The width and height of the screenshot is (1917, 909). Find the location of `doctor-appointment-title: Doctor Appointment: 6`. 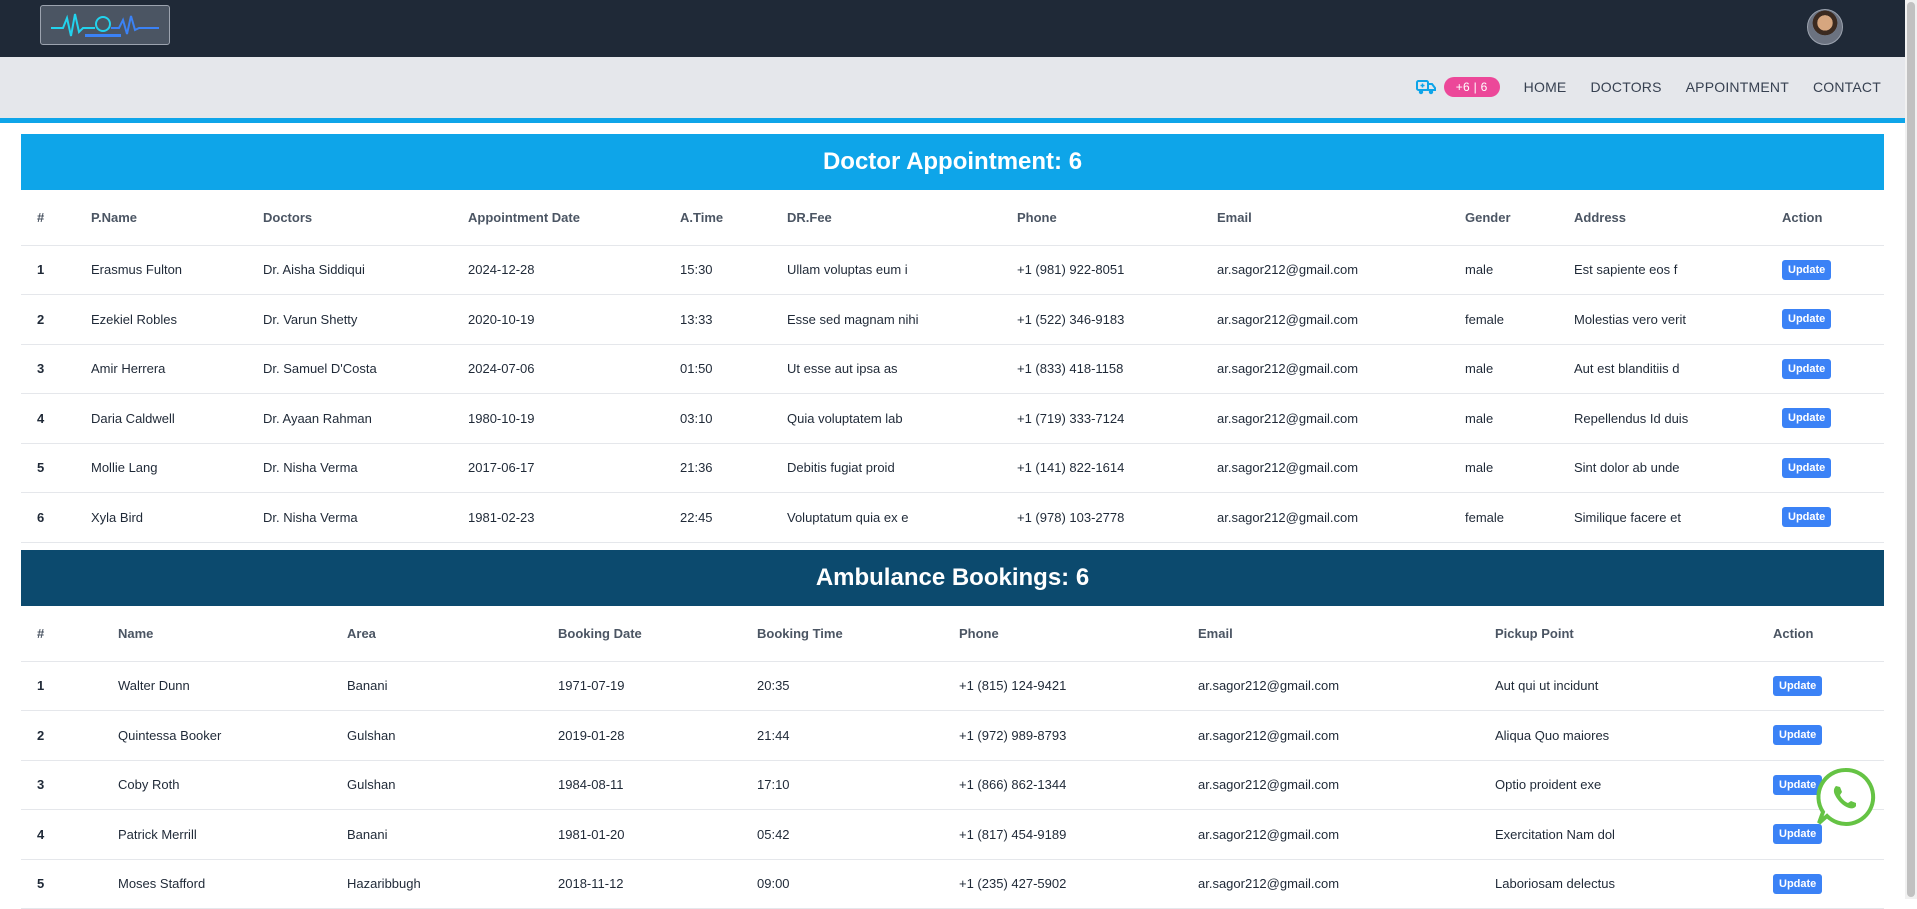

doctor-appointment-title: Doctor Appointment: 6 is located at coordinates (952, 162).